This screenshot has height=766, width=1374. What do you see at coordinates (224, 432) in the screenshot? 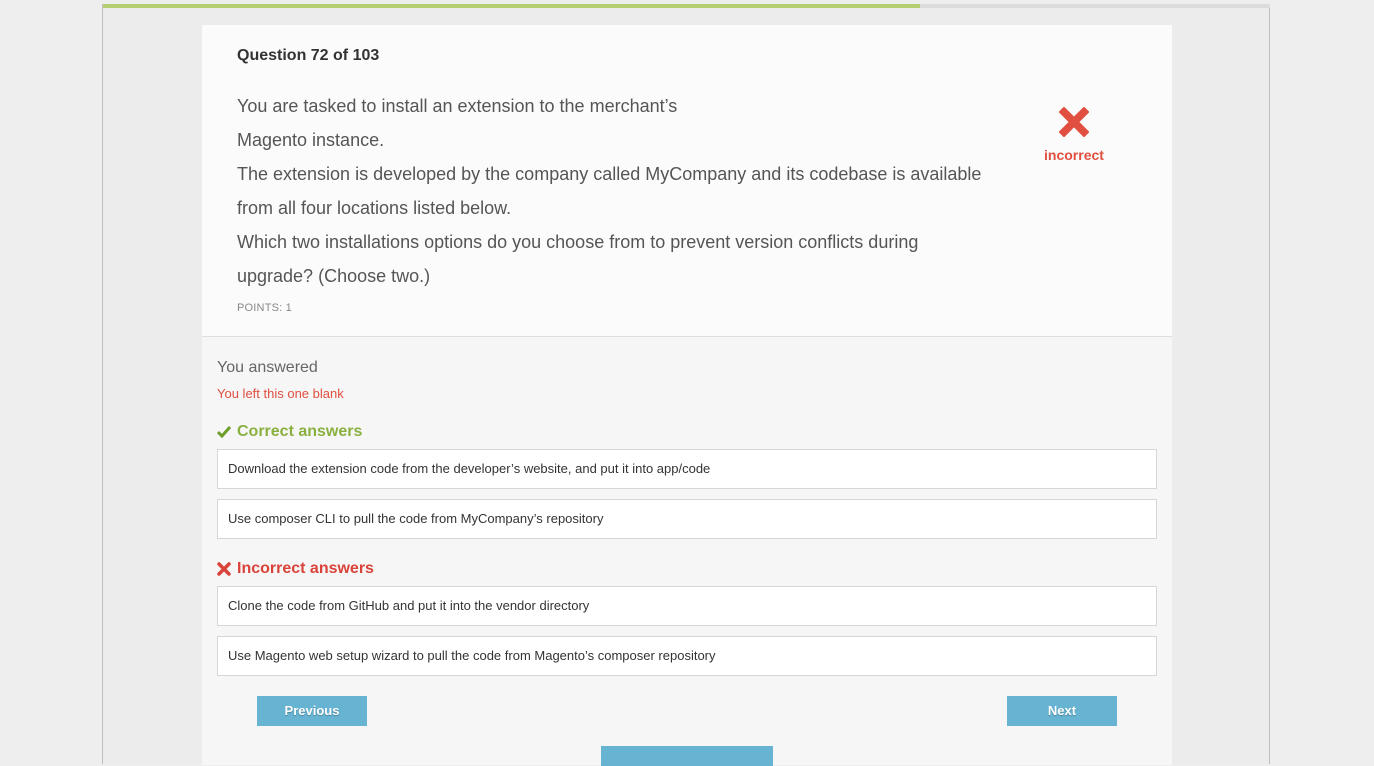
I see `checkmark-icon` at bounding box center [224, 432].